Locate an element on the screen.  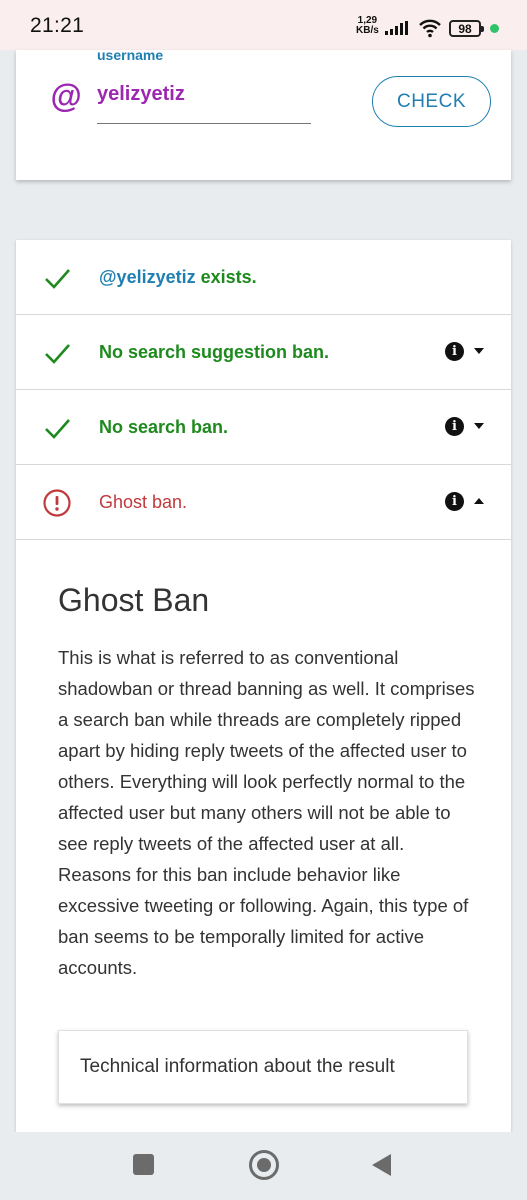
detail-title: Ghost Ban is located at coordinates (134, 600).